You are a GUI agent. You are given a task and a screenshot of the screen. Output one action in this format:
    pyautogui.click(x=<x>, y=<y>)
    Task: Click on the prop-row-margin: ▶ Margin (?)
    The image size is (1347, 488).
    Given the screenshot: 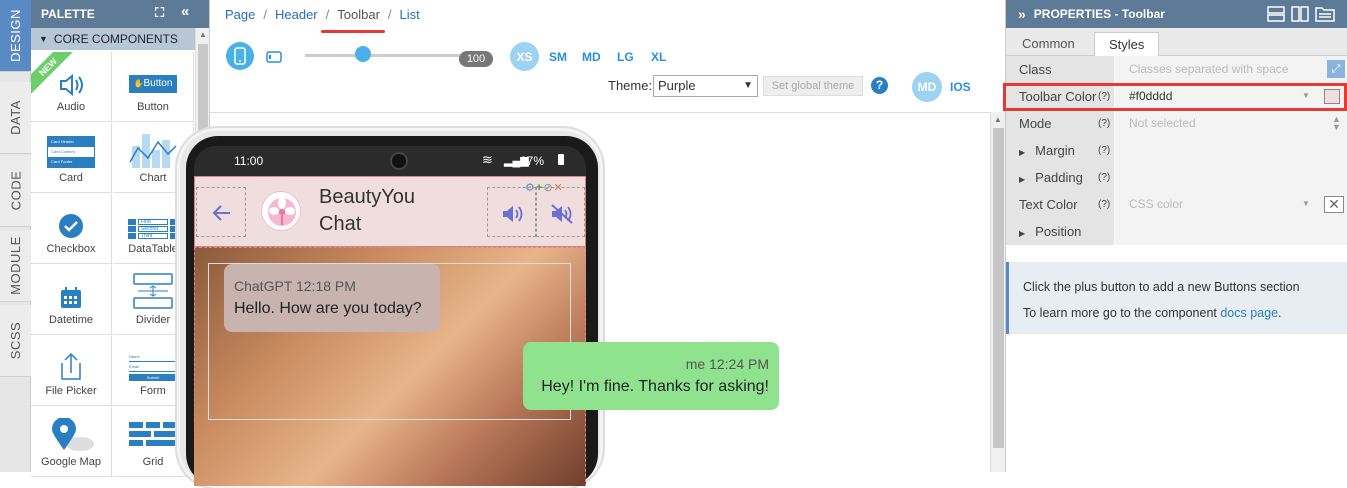 What is the action you would take?
    pyautogui.click(x=1176, y=150)
    